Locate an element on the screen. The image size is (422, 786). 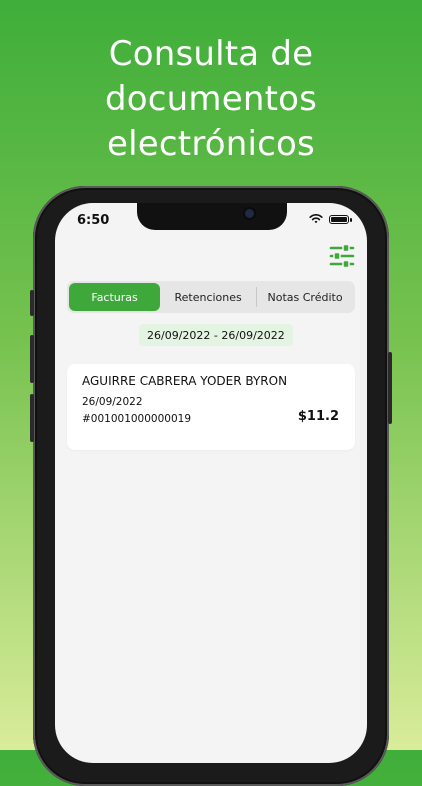
tab-label: Retenciones is located at coordinates (208, 297).